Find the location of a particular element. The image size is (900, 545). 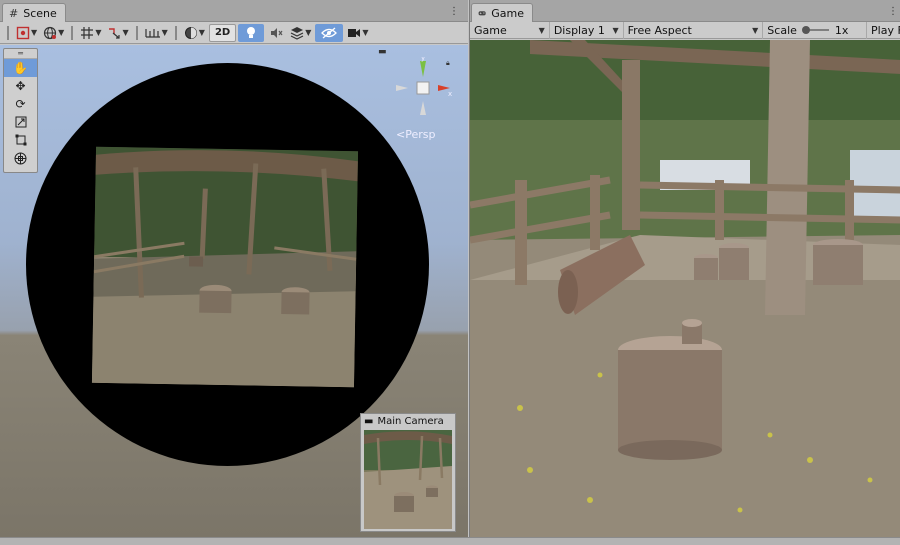

snap-increment-icon is located at coordinates (115, 33).